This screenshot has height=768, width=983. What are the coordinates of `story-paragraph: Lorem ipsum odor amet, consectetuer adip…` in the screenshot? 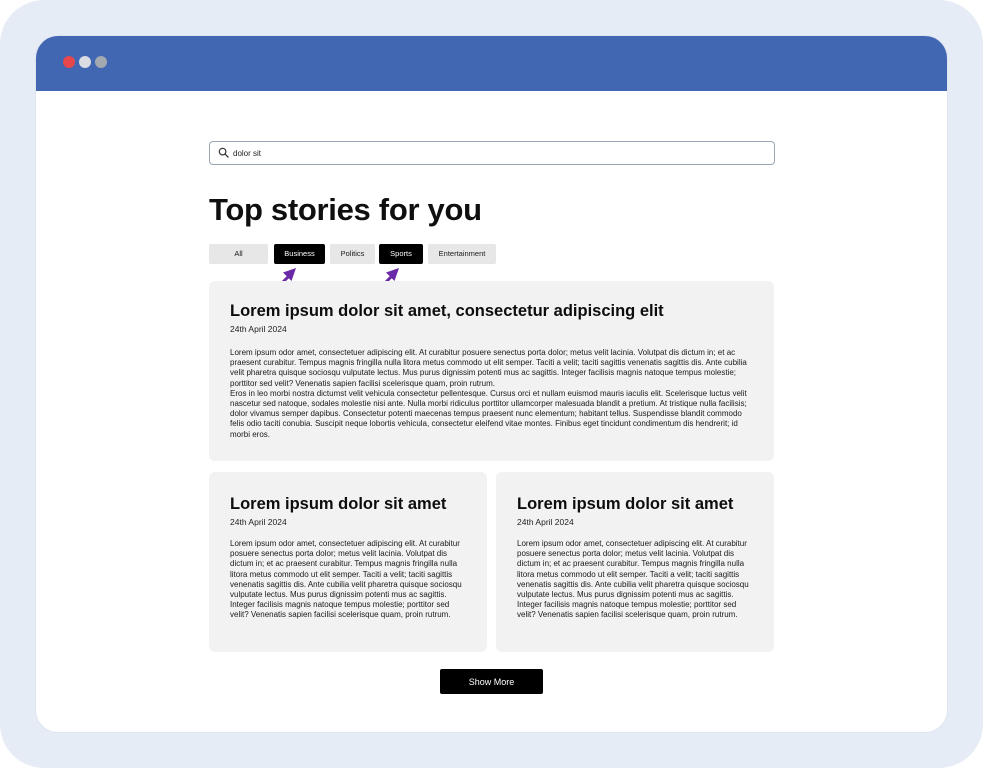 It's located at (488, 368).